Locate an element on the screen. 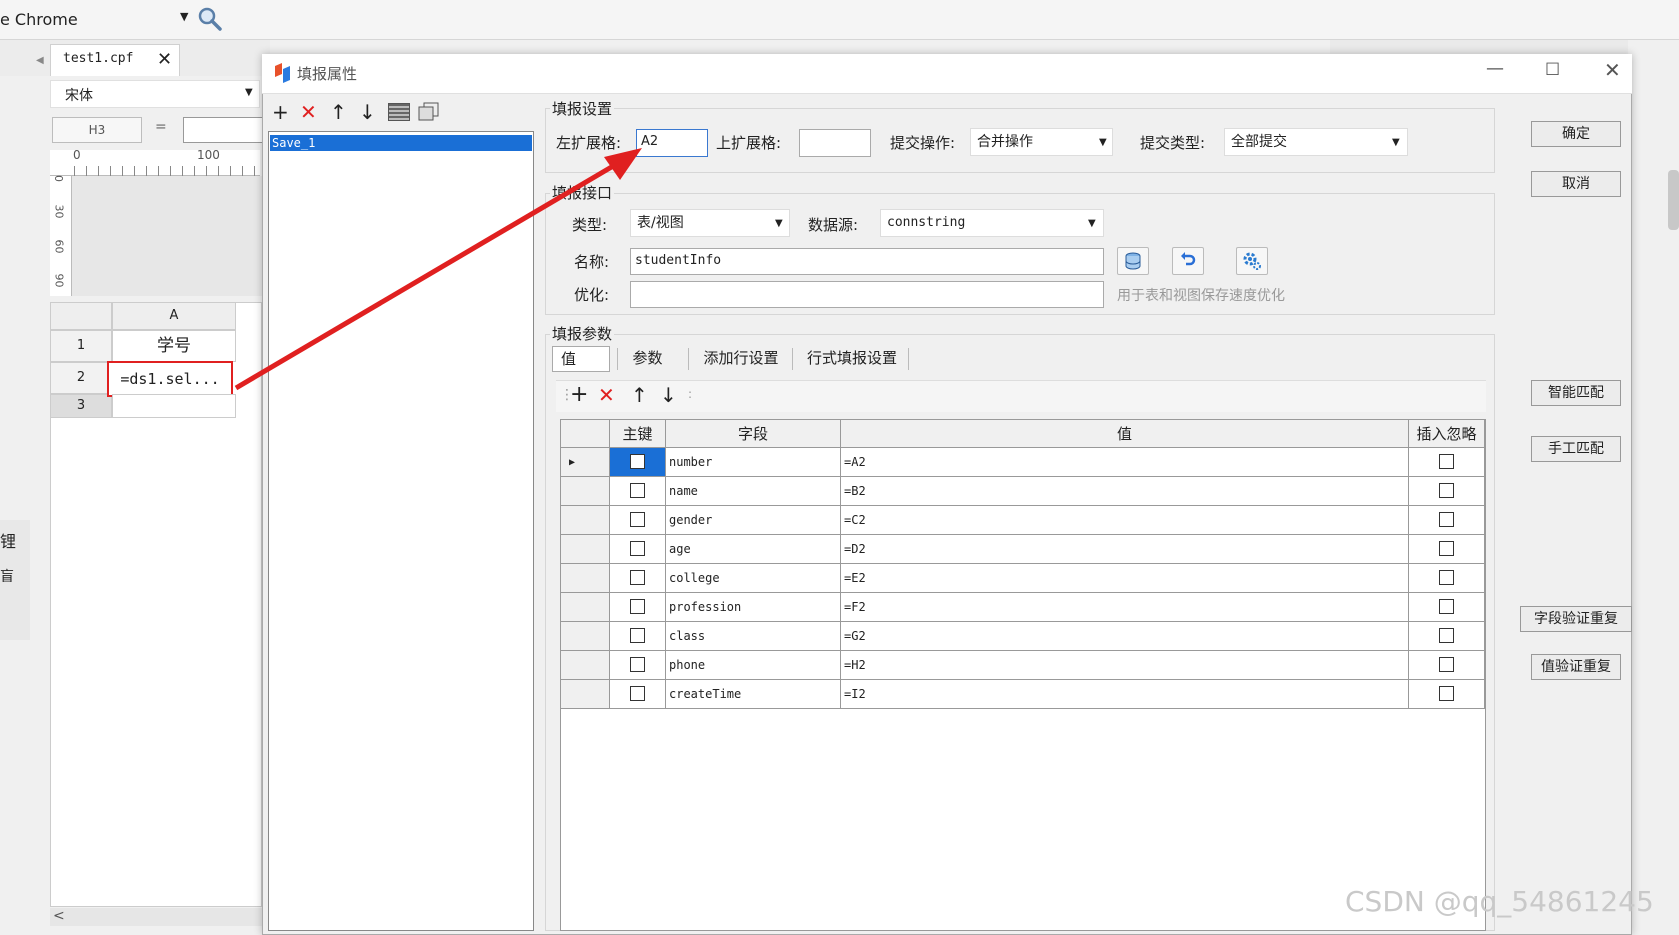 This screenshot has height=935, width=1679. sheet-corner is located at coordinates (81, 316).